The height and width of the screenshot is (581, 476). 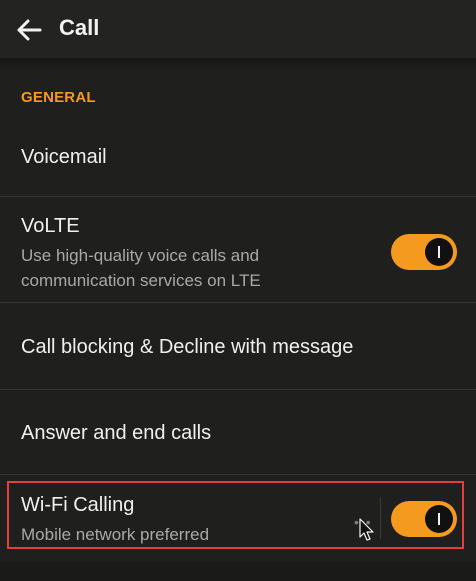 I want to click on app-bar: Call, so click(x=238, y=29).